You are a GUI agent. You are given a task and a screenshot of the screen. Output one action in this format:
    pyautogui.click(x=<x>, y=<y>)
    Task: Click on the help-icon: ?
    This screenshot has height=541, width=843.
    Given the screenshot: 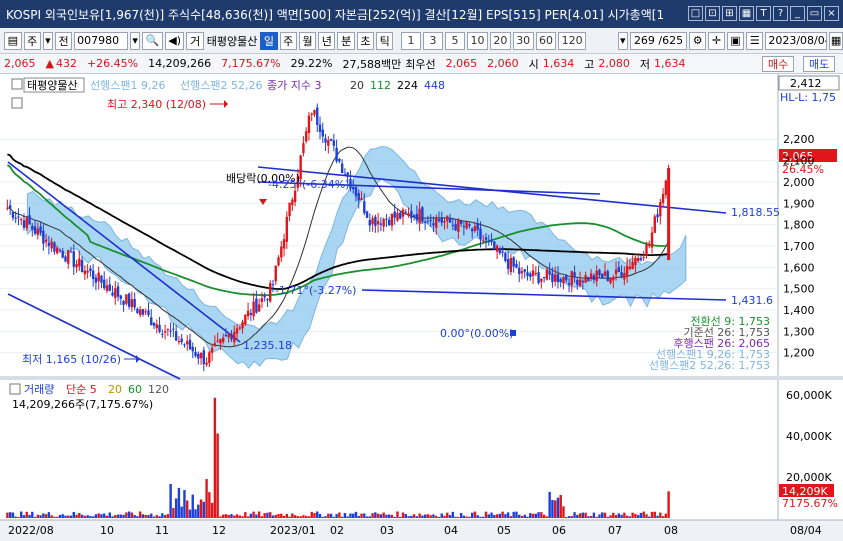 What is the action you would take?
    pyautogui.click(x=780, y=13)
    